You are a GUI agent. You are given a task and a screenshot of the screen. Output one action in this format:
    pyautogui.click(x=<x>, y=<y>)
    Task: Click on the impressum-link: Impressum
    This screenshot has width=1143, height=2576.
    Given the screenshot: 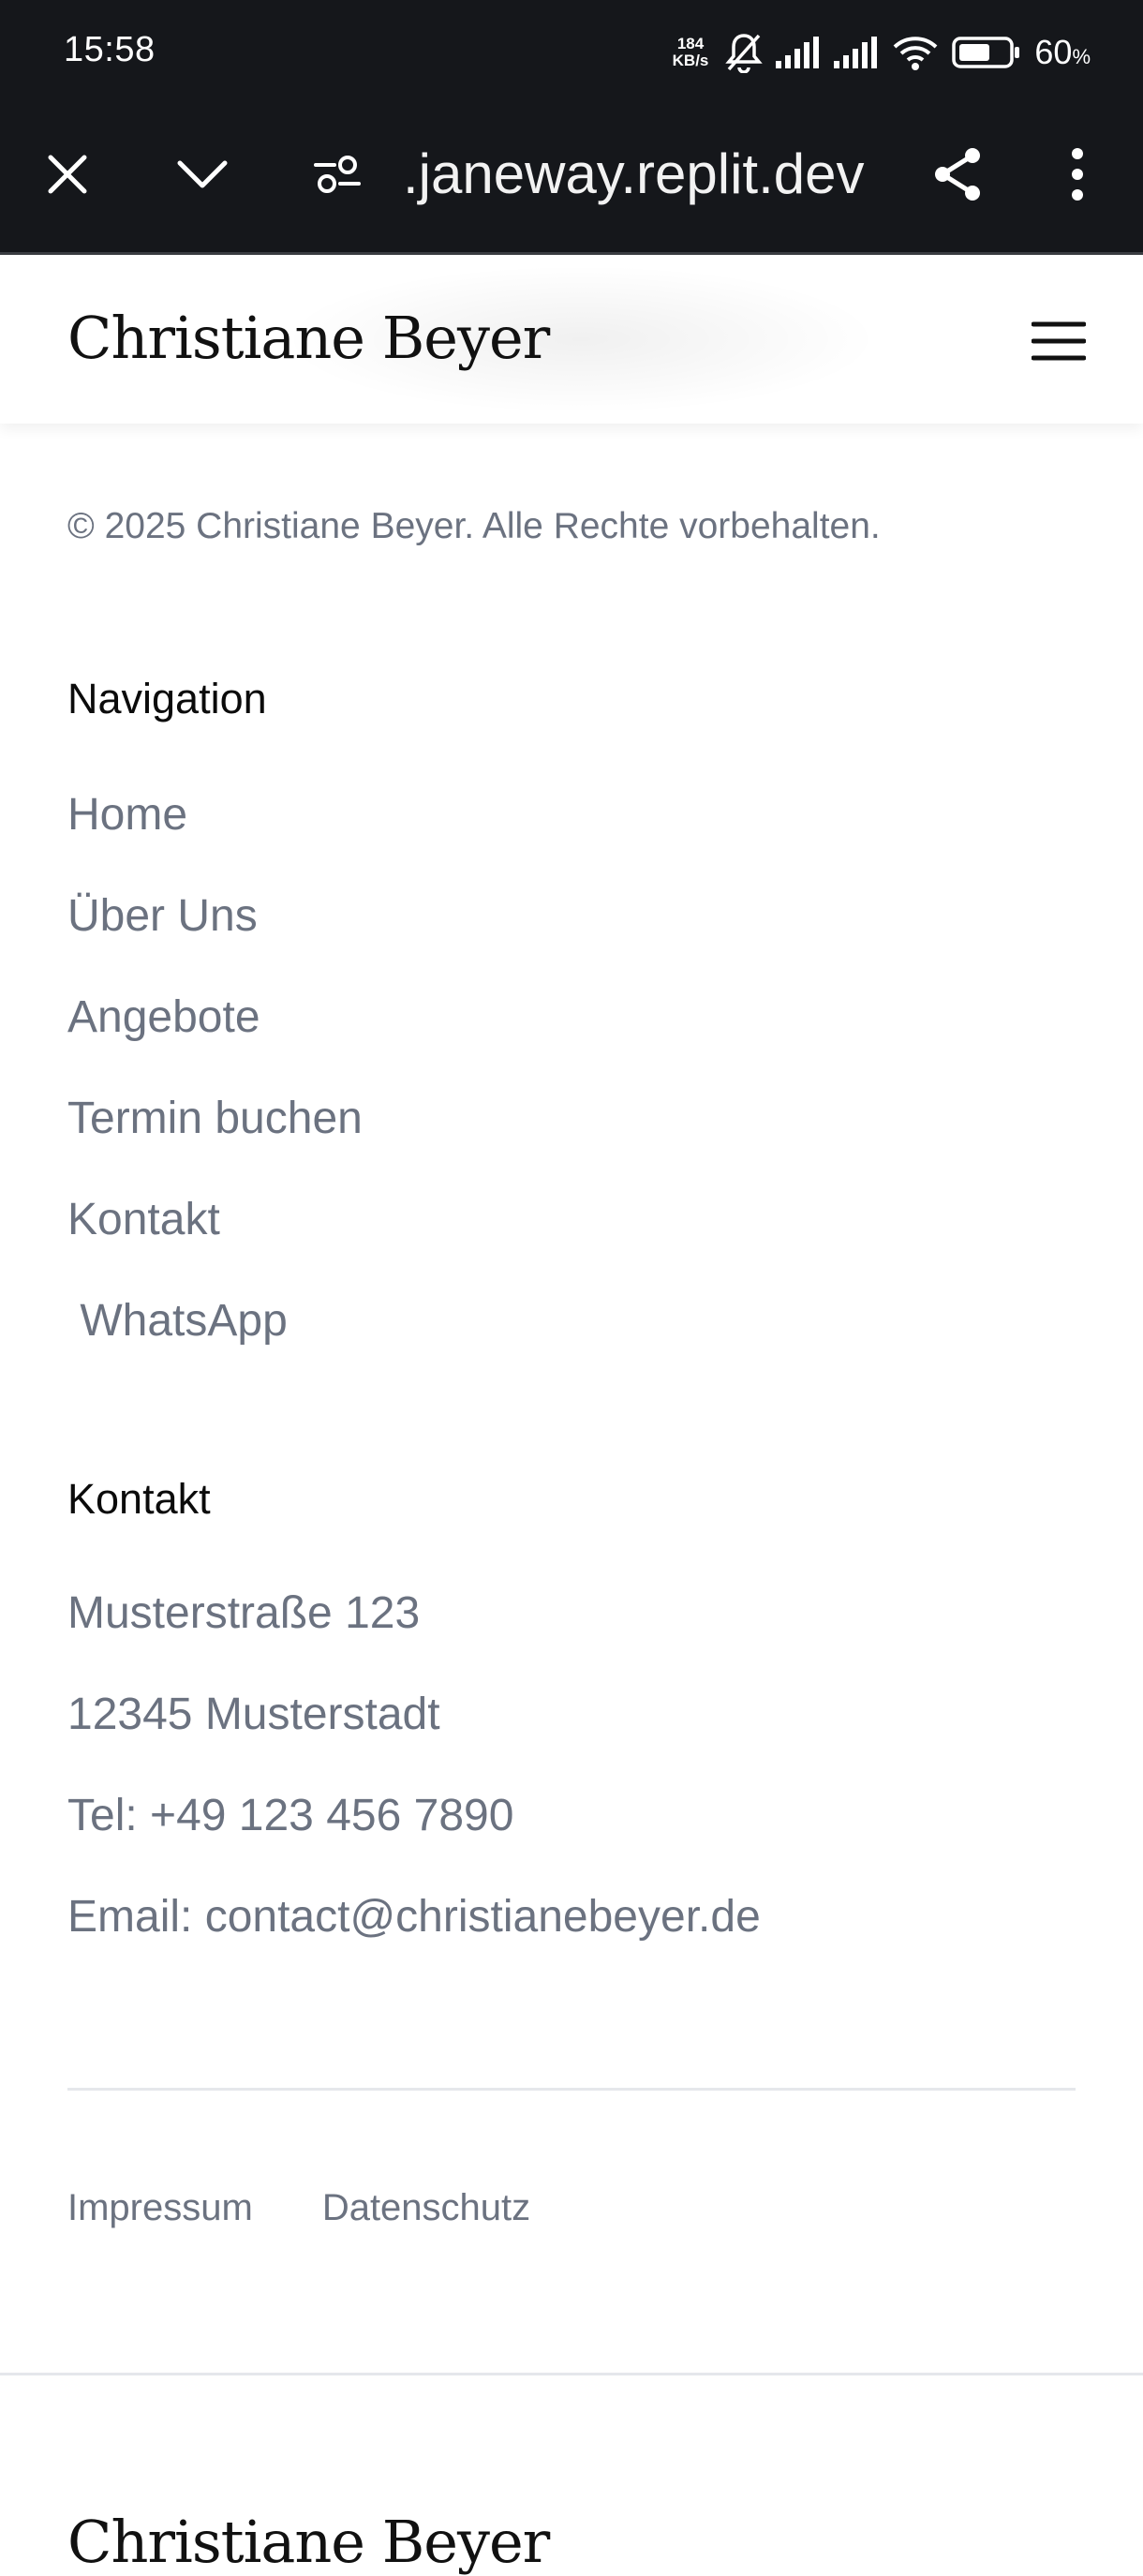 What is the action you would take?
    pyautogui.click(x=160, y=2208)
    